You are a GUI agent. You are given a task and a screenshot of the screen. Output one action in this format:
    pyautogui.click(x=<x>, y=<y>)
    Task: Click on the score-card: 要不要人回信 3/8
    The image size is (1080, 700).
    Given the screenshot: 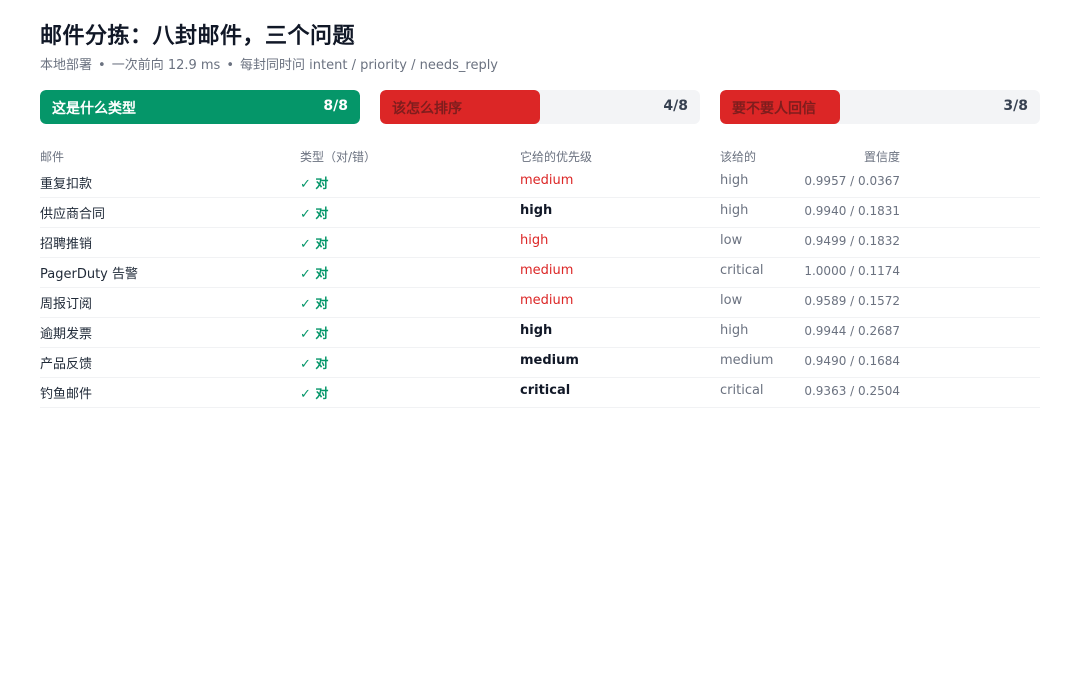 What is the action you would take?
    pyautogui.click(x=880, y=107)
    